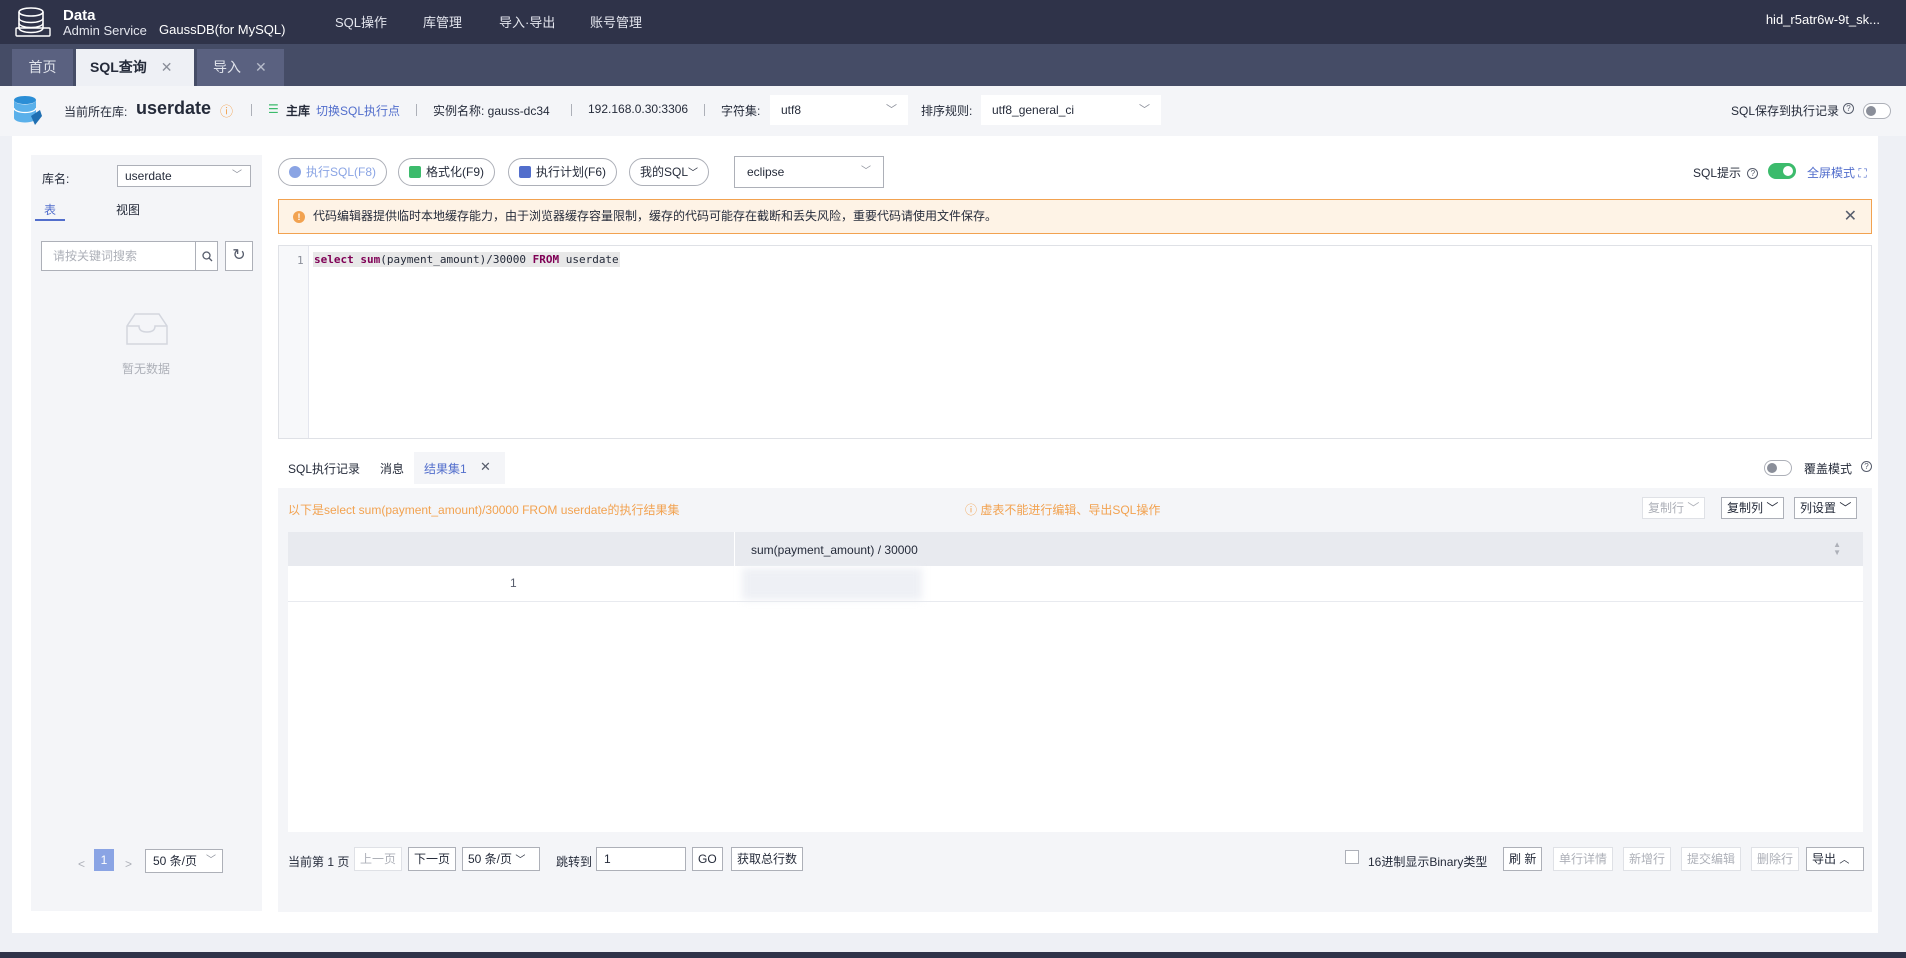 This screenshot has height=958, width=1906. Describe the element at coordinates (832, 584) in the screenshot. I see `redacted-cell` at that location.